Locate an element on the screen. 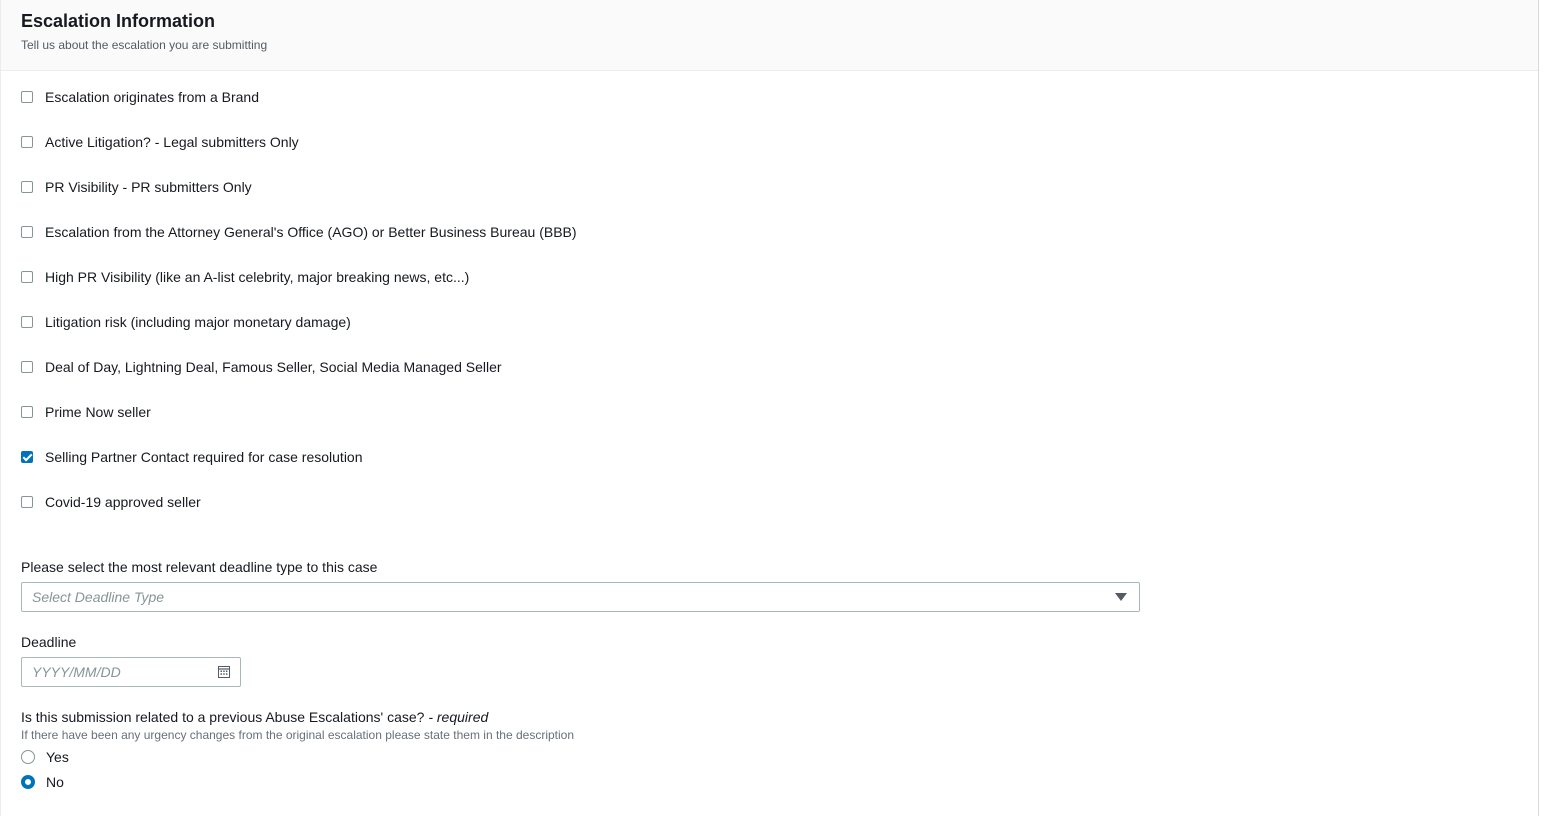 Image resolution: width=1560 pixels, height=816 pixels. checkbox-covid-approved: Covid-19 approved seller is located at coordinates (111, 502).